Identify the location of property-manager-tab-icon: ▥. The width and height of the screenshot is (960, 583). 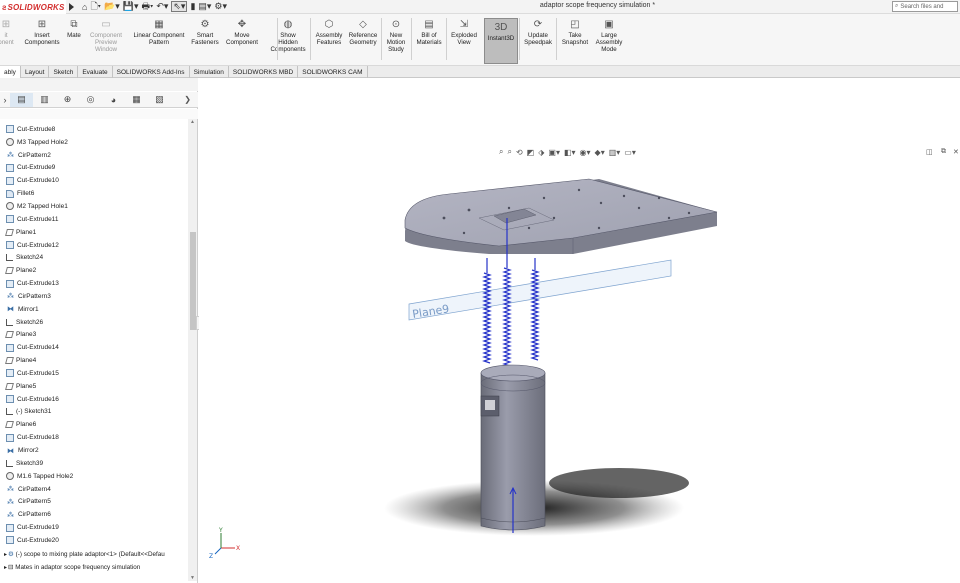
(44, 100).